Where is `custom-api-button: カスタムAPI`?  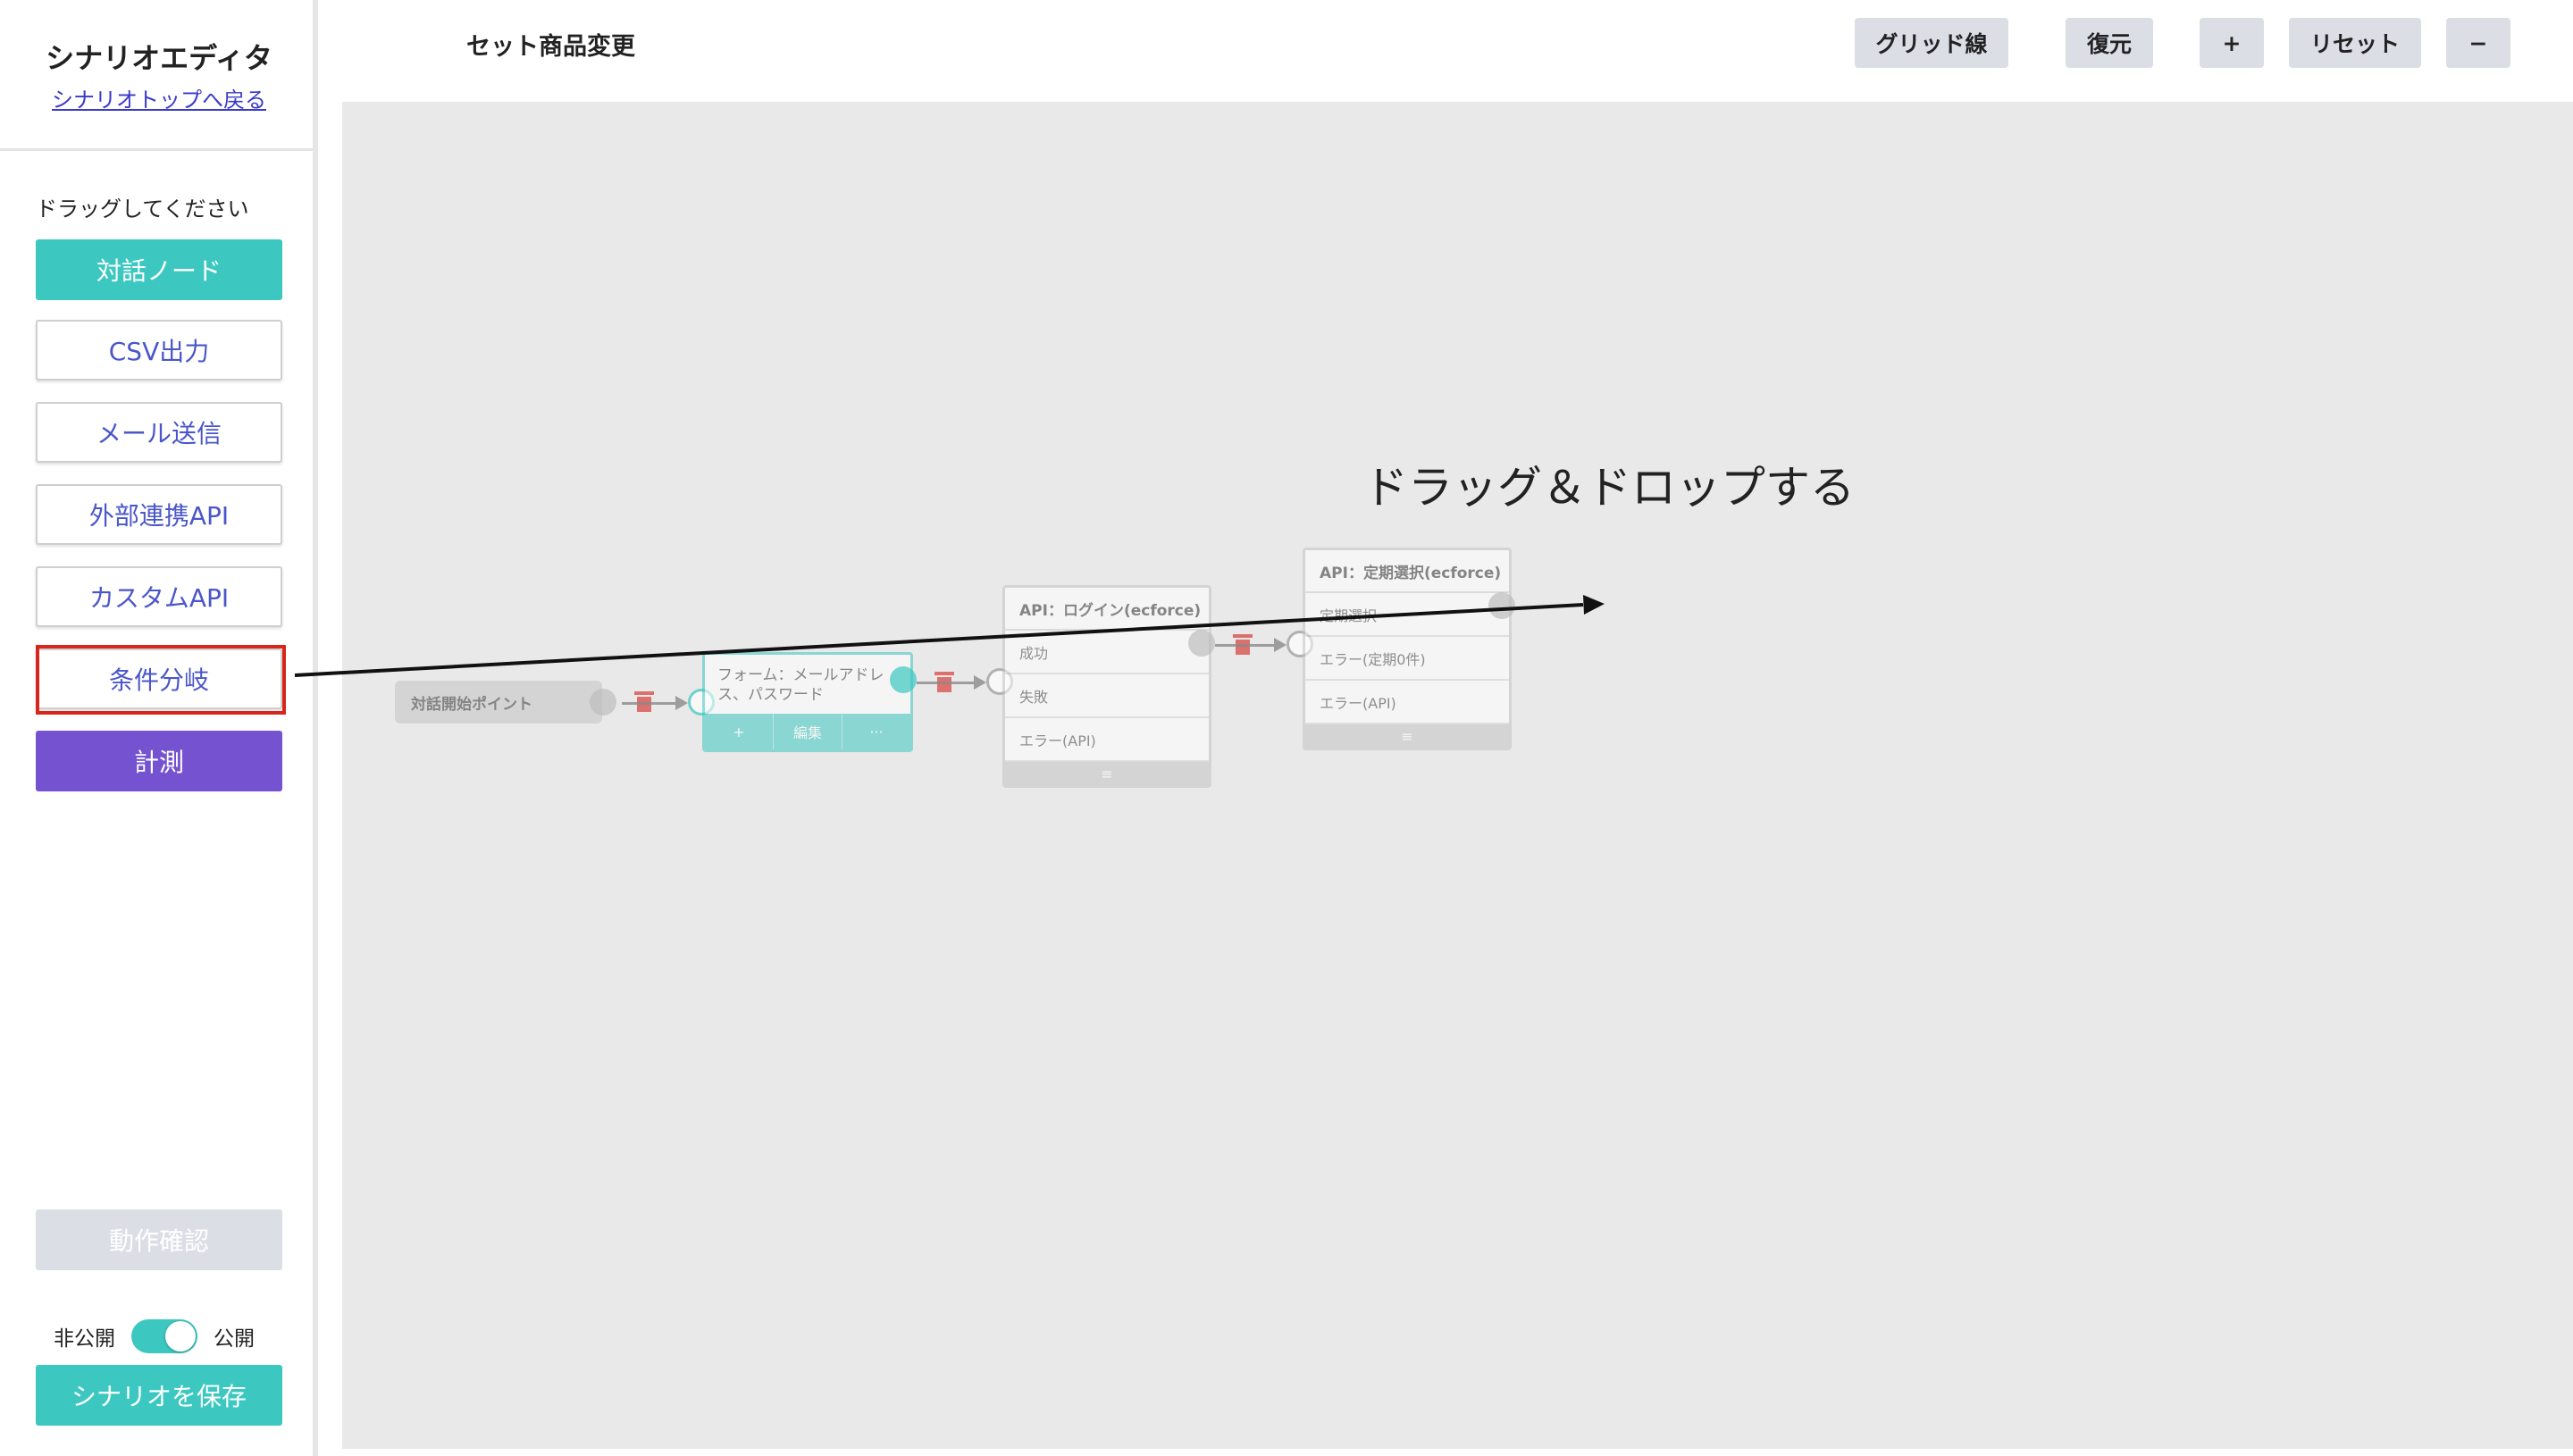 custom-api-button: カスタムAPI is located at coordinates (159, 596).